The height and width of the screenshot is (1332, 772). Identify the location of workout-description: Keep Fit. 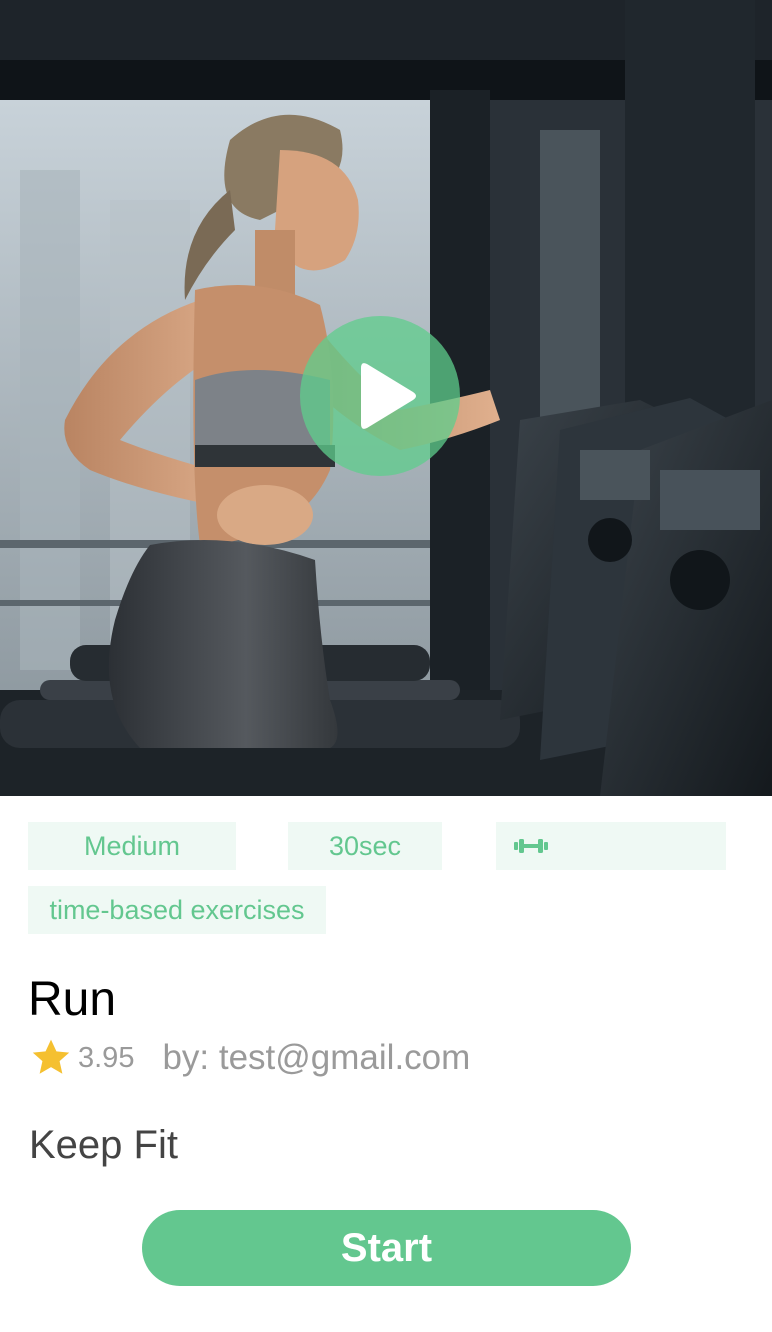
(103, 1145).